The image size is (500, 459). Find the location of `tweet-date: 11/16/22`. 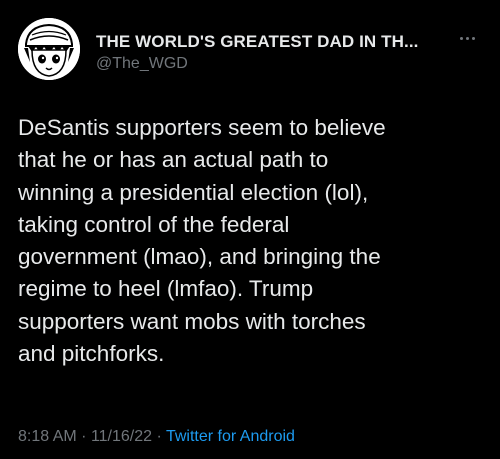

tweet-date: 11/16/22 is located at coordinates (121, 436).